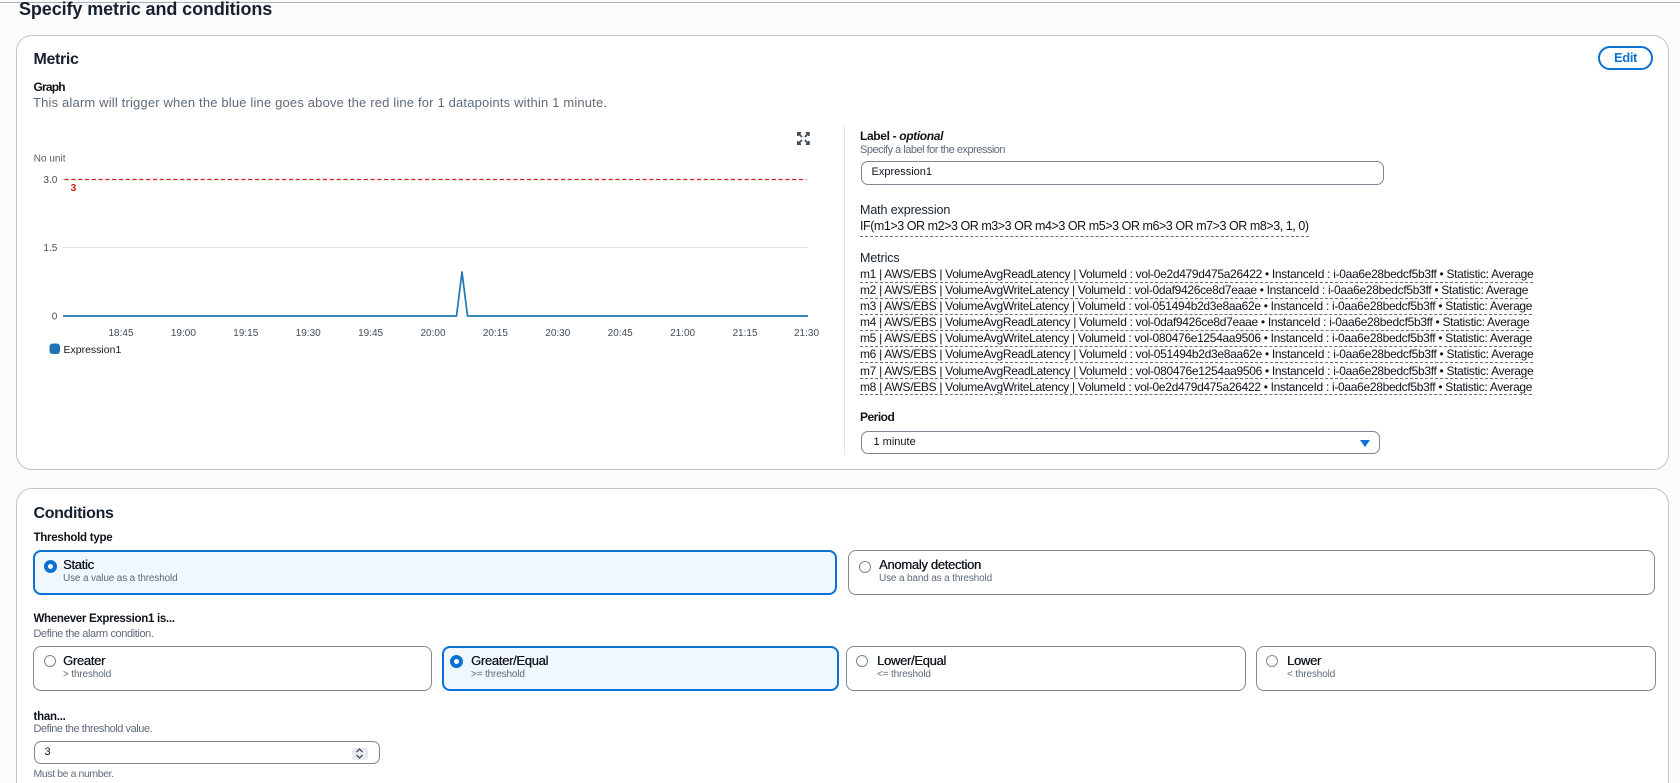 The width and height of the screenshot is (1680, 783). What do you see at coordinates (50, 180) in the screenshot?
I see `svg-text: 3.0` at bounding box center [50, 180].